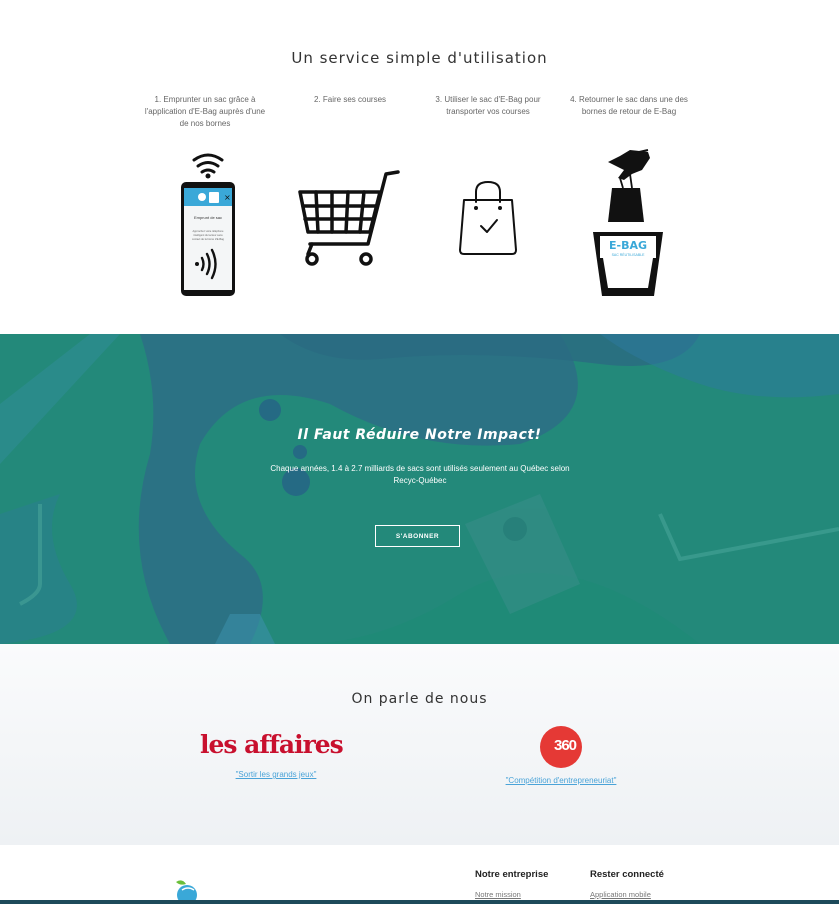  Describe the element at coordinates (208, 217) in the screenshot. I see `phone-screen-title: Emprunt de sac` at that location.